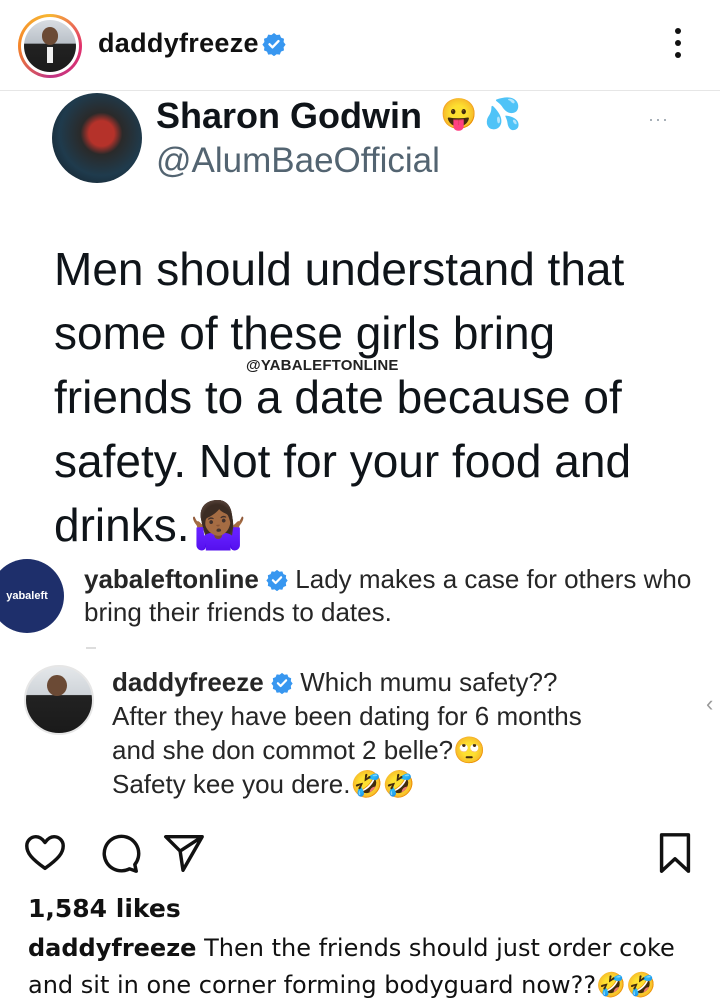 The image size is (720, 1005). I want to click on yabaleft-avatar: yabaleft, so click(32, 596).